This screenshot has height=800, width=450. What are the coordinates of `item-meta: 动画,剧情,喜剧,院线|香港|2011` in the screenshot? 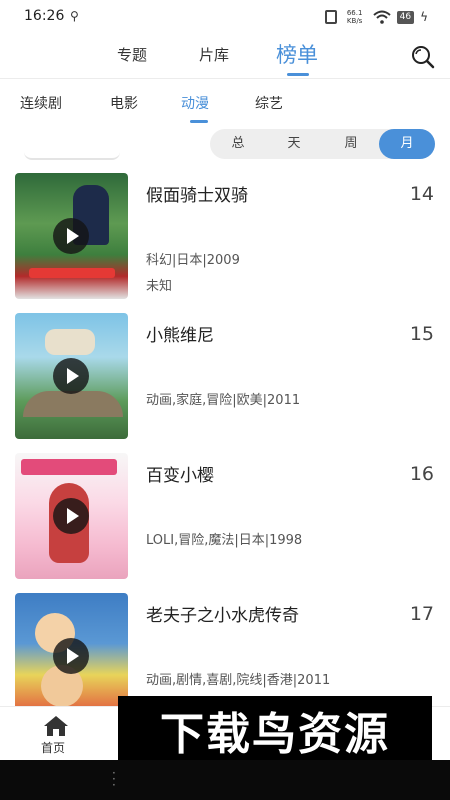 It's located at (238, 680).